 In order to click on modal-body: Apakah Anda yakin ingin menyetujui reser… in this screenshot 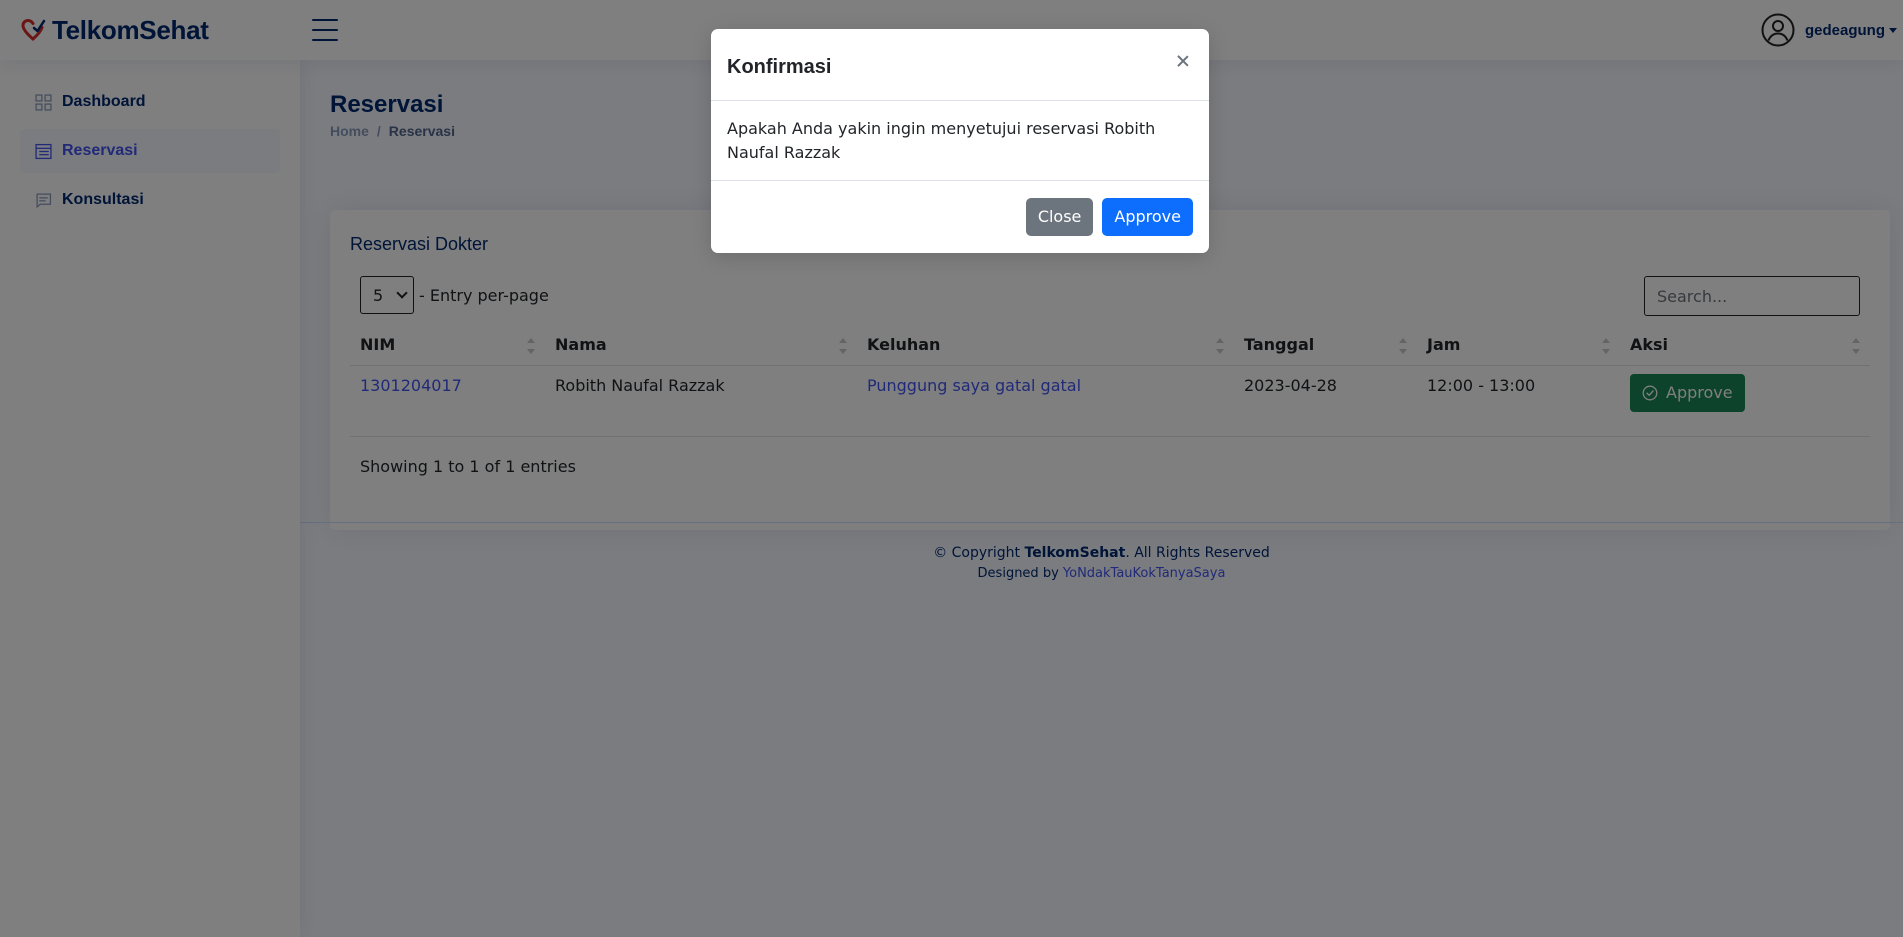, I will do `click(960, 141)`.